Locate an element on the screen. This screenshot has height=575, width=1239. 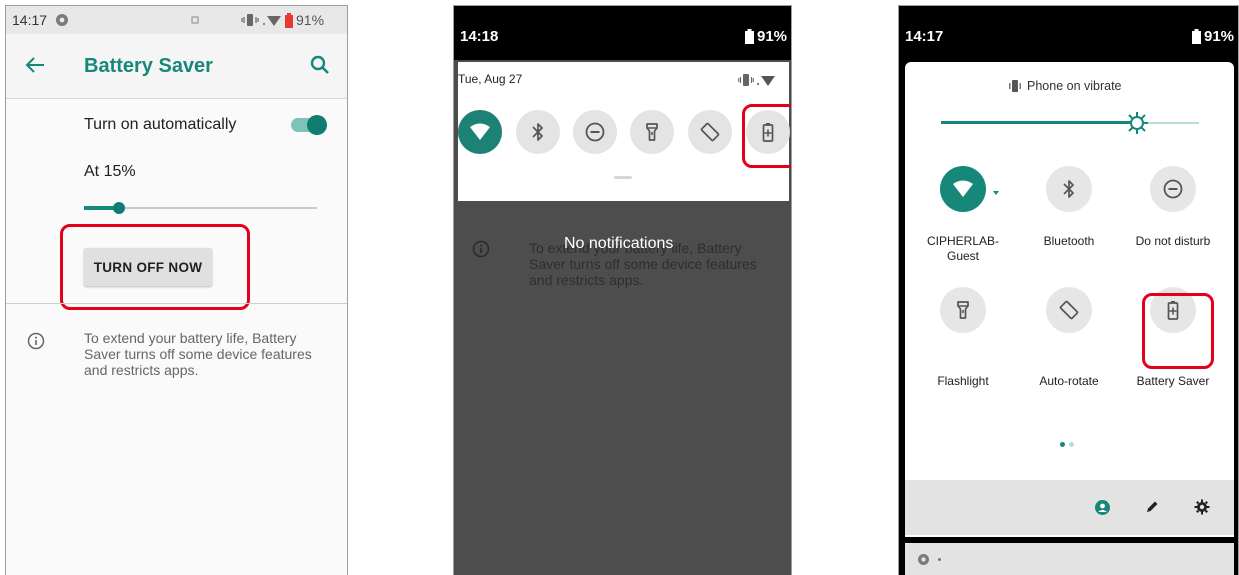
auto-on-toggle is located at coordinates (309, 125).